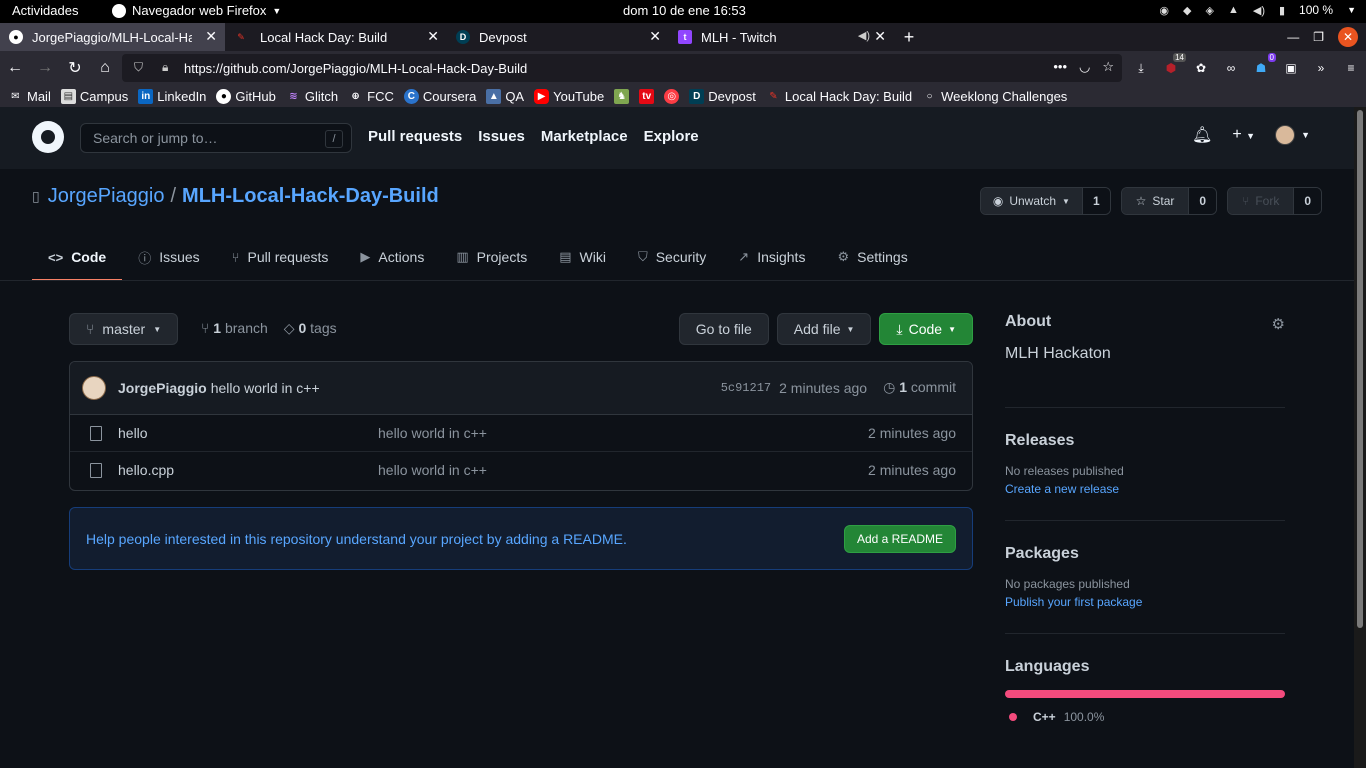 This screenshot has width=1366, height=768. Describe the element at coordinates (45, 10) in the screenshot. I see `activities-button: Actividades` at that location.